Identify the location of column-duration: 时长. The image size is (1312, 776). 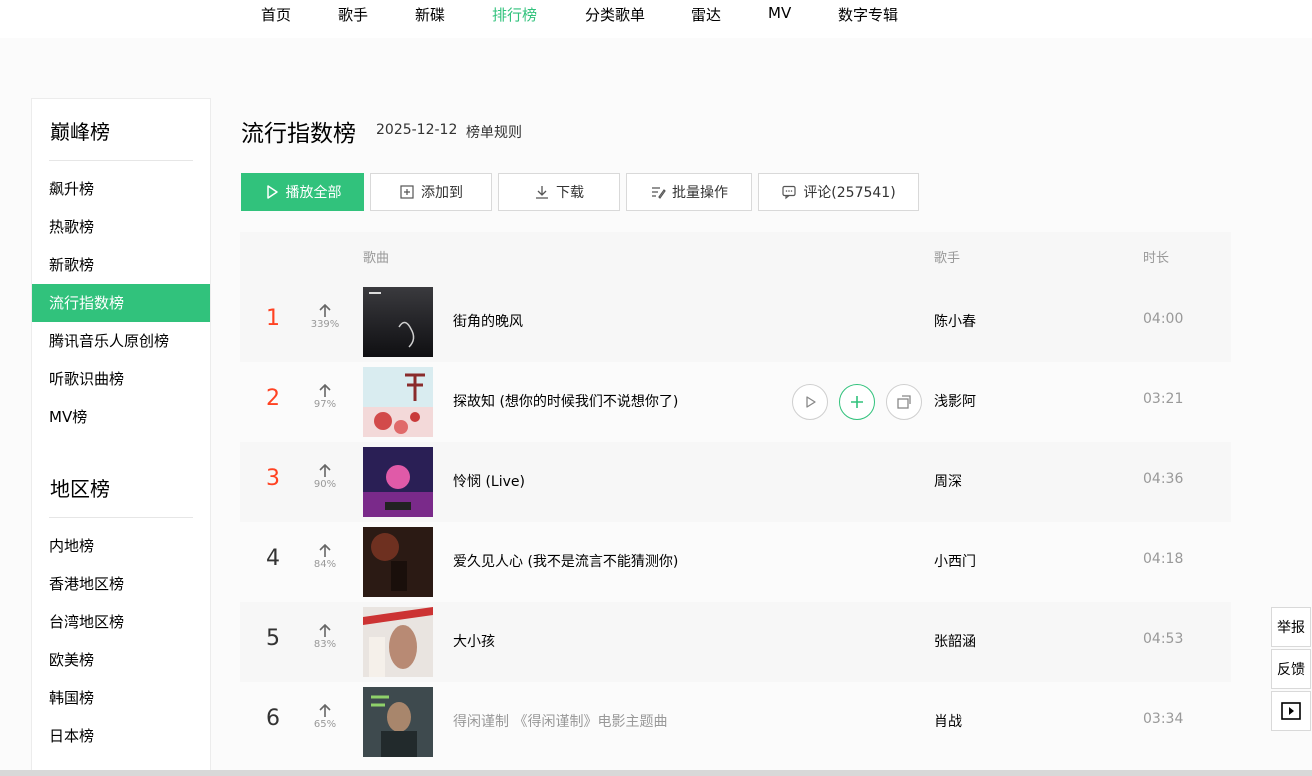
(1156, 258).